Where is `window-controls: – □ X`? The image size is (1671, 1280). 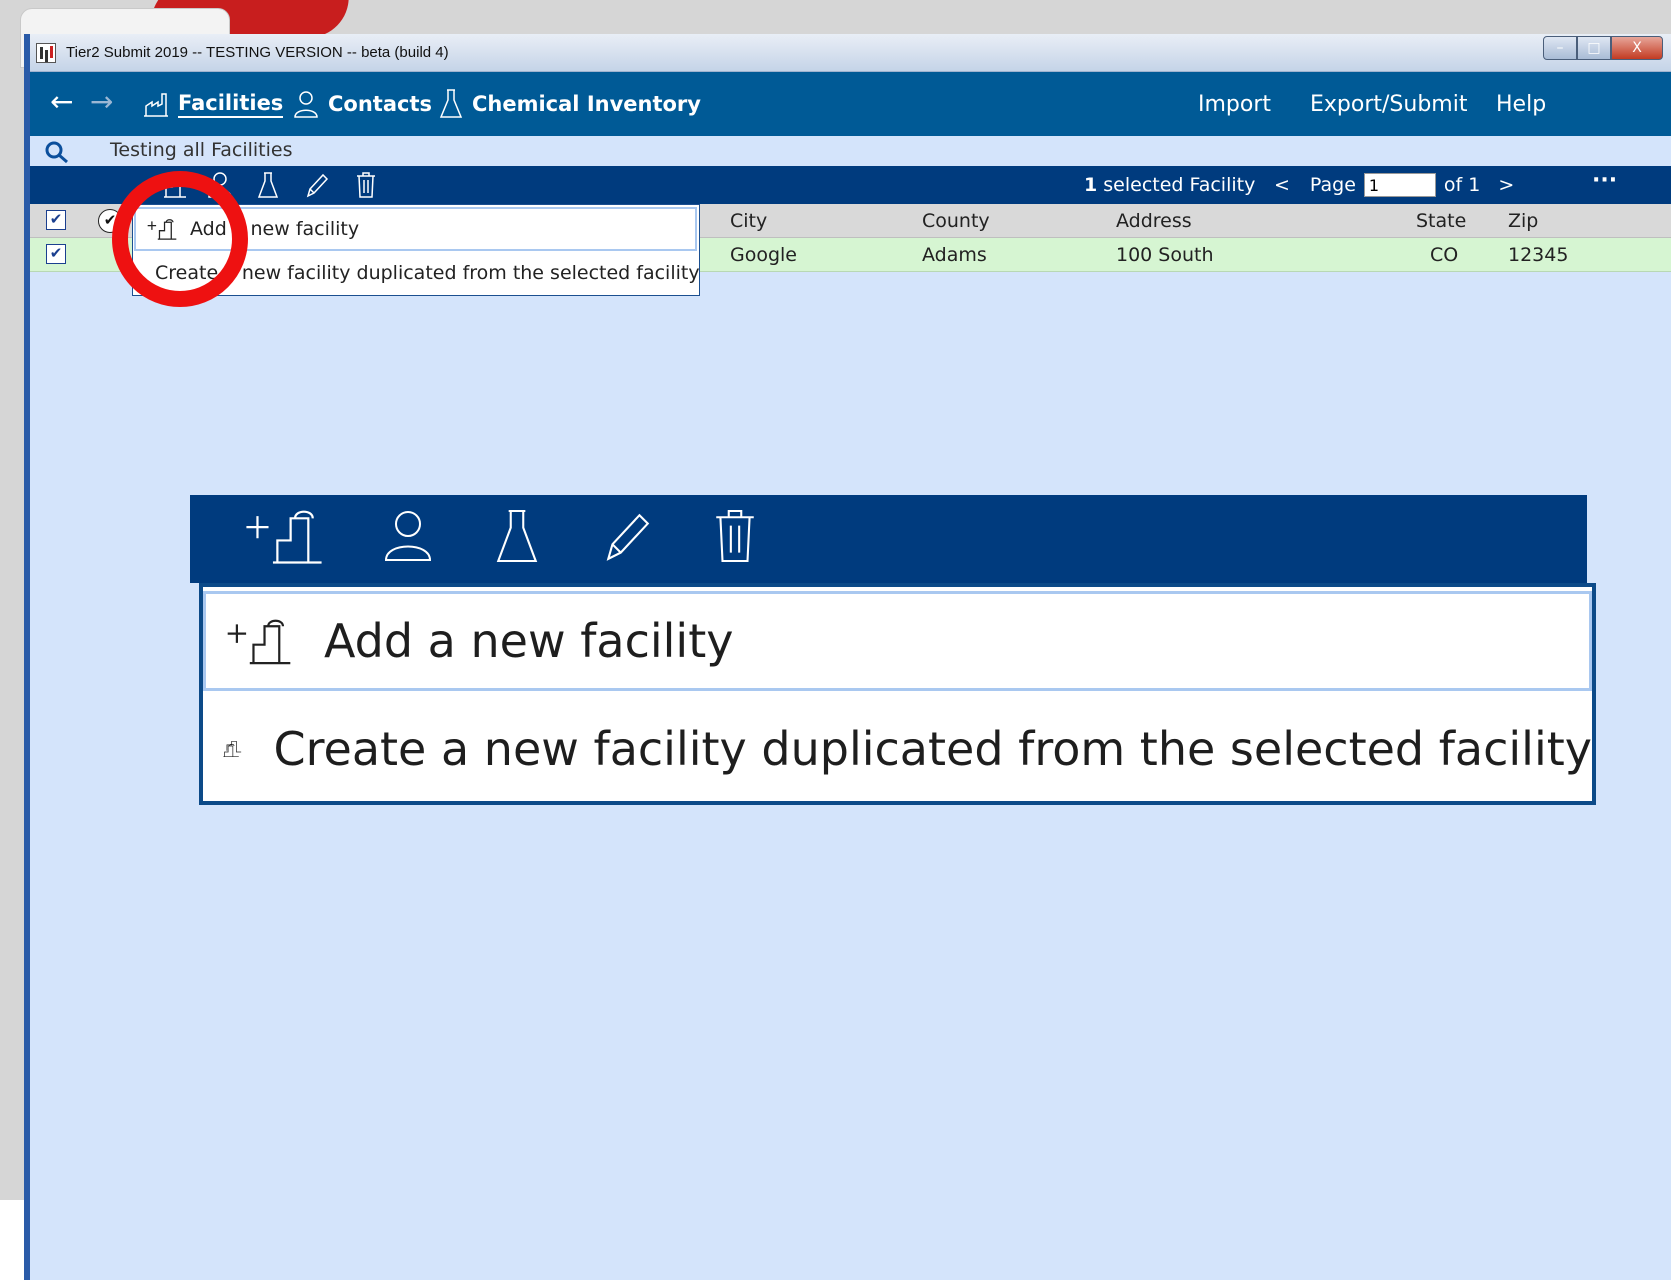
window-controls: – □ X is located at coordinates (1603, 49).